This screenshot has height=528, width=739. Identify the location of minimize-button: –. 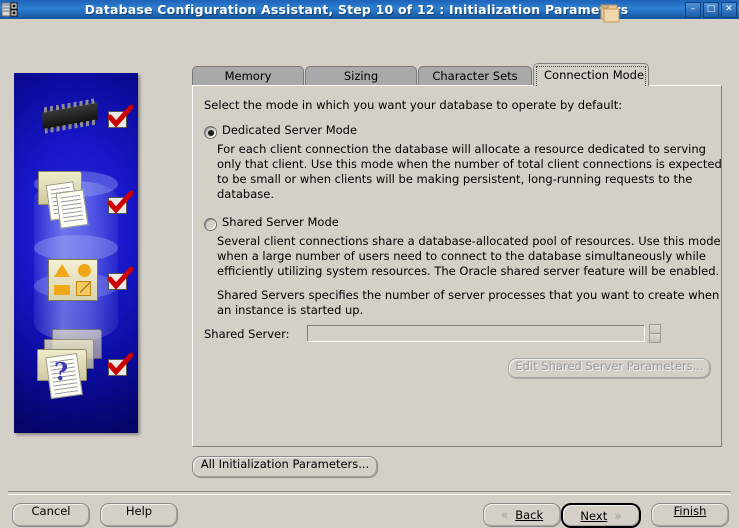
(693, 10).